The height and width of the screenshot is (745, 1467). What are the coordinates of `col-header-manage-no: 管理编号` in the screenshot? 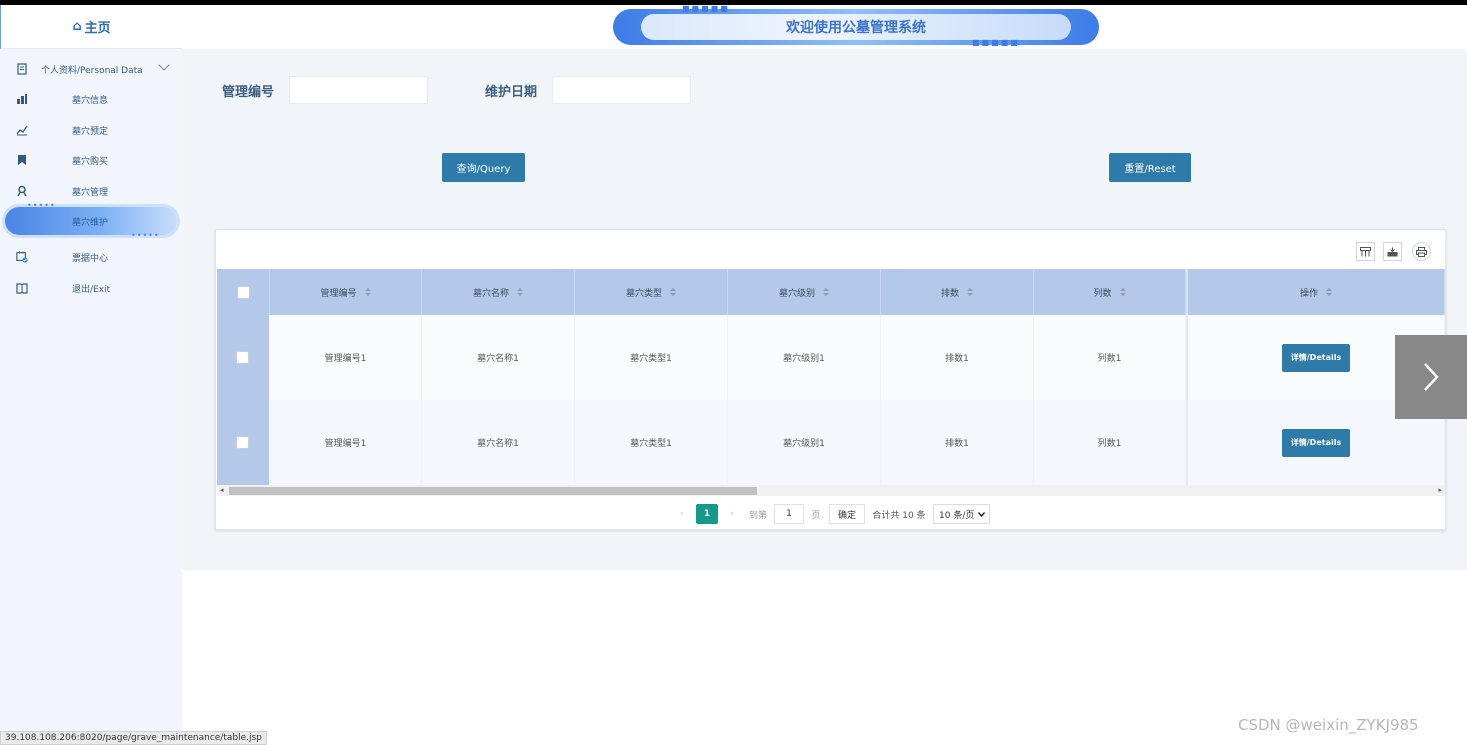 It's located at (346, 292).